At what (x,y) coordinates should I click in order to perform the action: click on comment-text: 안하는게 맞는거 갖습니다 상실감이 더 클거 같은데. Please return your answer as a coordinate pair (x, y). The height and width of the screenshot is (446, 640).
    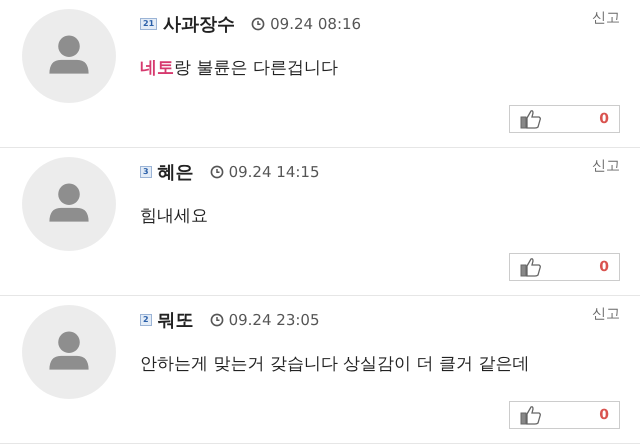
    Looking at the image, I should click on (335, 364).